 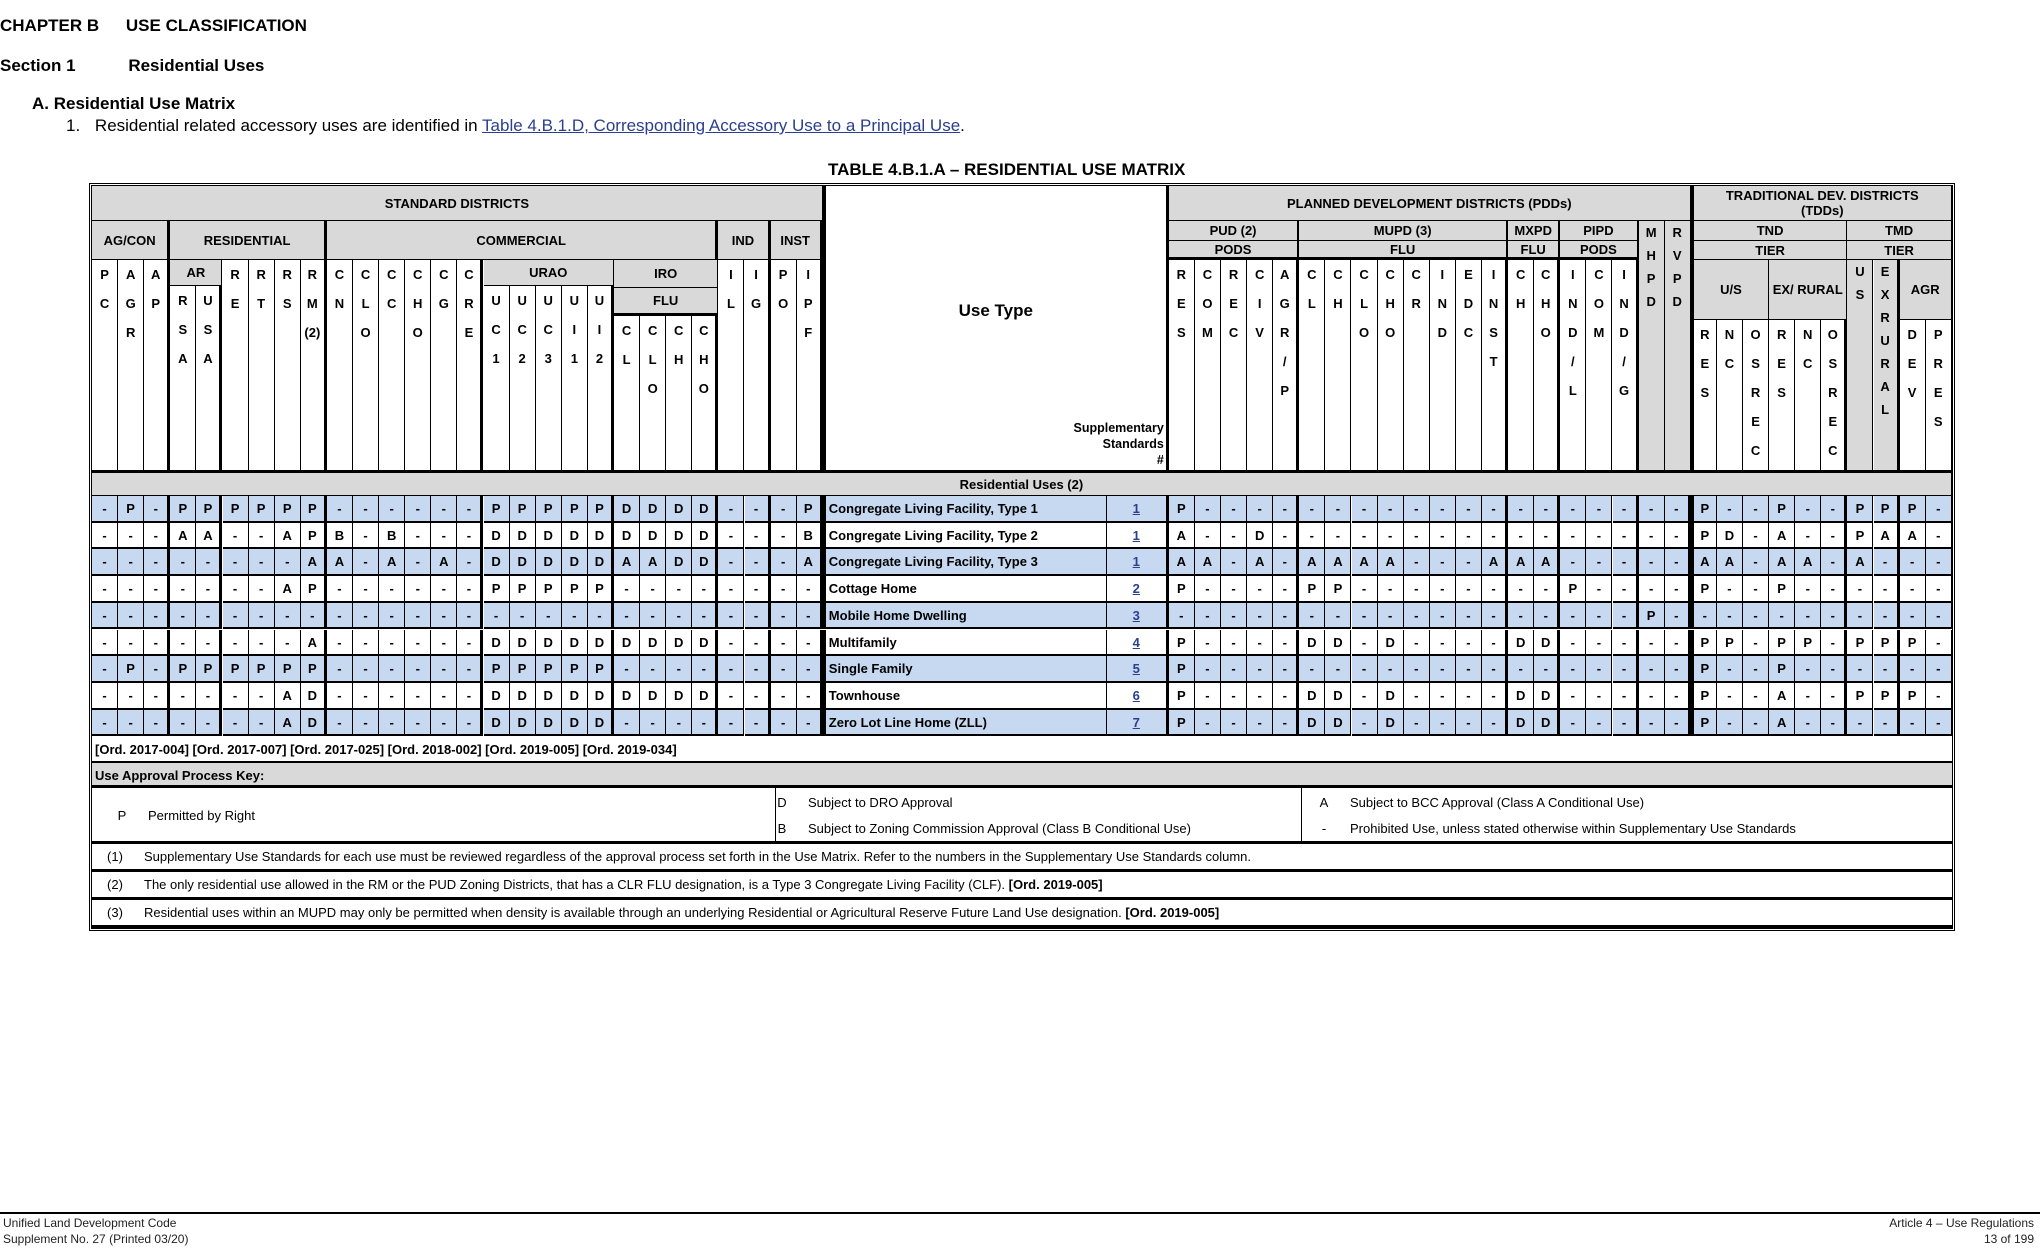 I want to click on tdd-column-header: RES, so click(x=1782, y=395).